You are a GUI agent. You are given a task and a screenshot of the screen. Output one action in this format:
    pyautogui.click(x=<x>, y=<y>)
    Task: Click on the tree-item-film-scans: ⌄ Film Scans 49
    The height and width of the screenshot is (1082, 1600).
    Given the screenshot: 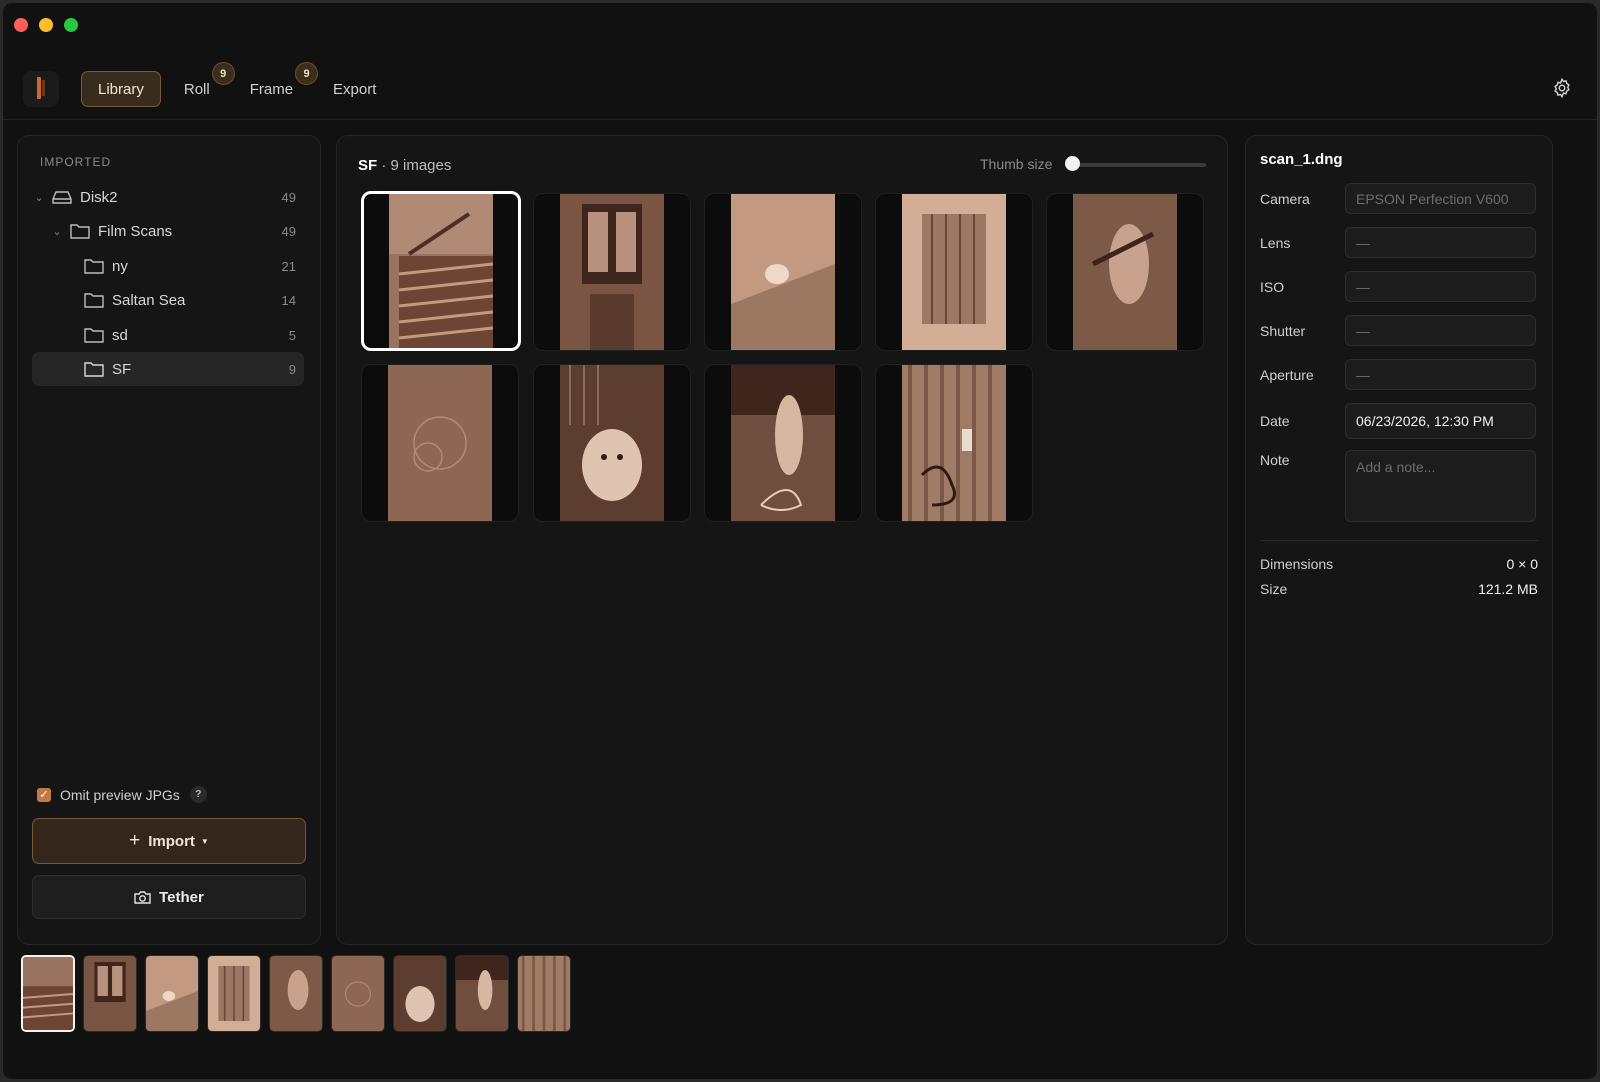 What is the action you would take?
    pyautogui.click(x=168, y=231)
    